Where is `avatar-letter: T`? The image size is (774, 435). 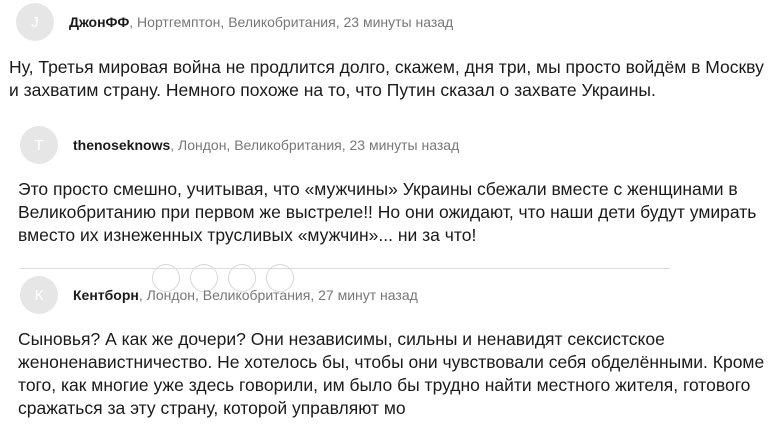 avatar-letter: T is located at coordinates (39, 145).